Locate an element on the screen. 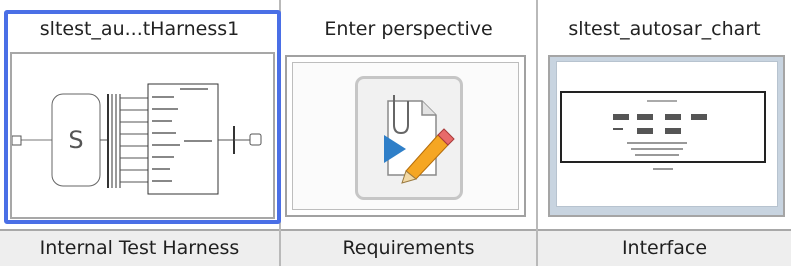 Image resolution: width=791 pixels, height=266 pixels. tile-title: sltest_autosar_chart is located at coordinates (664, 29).